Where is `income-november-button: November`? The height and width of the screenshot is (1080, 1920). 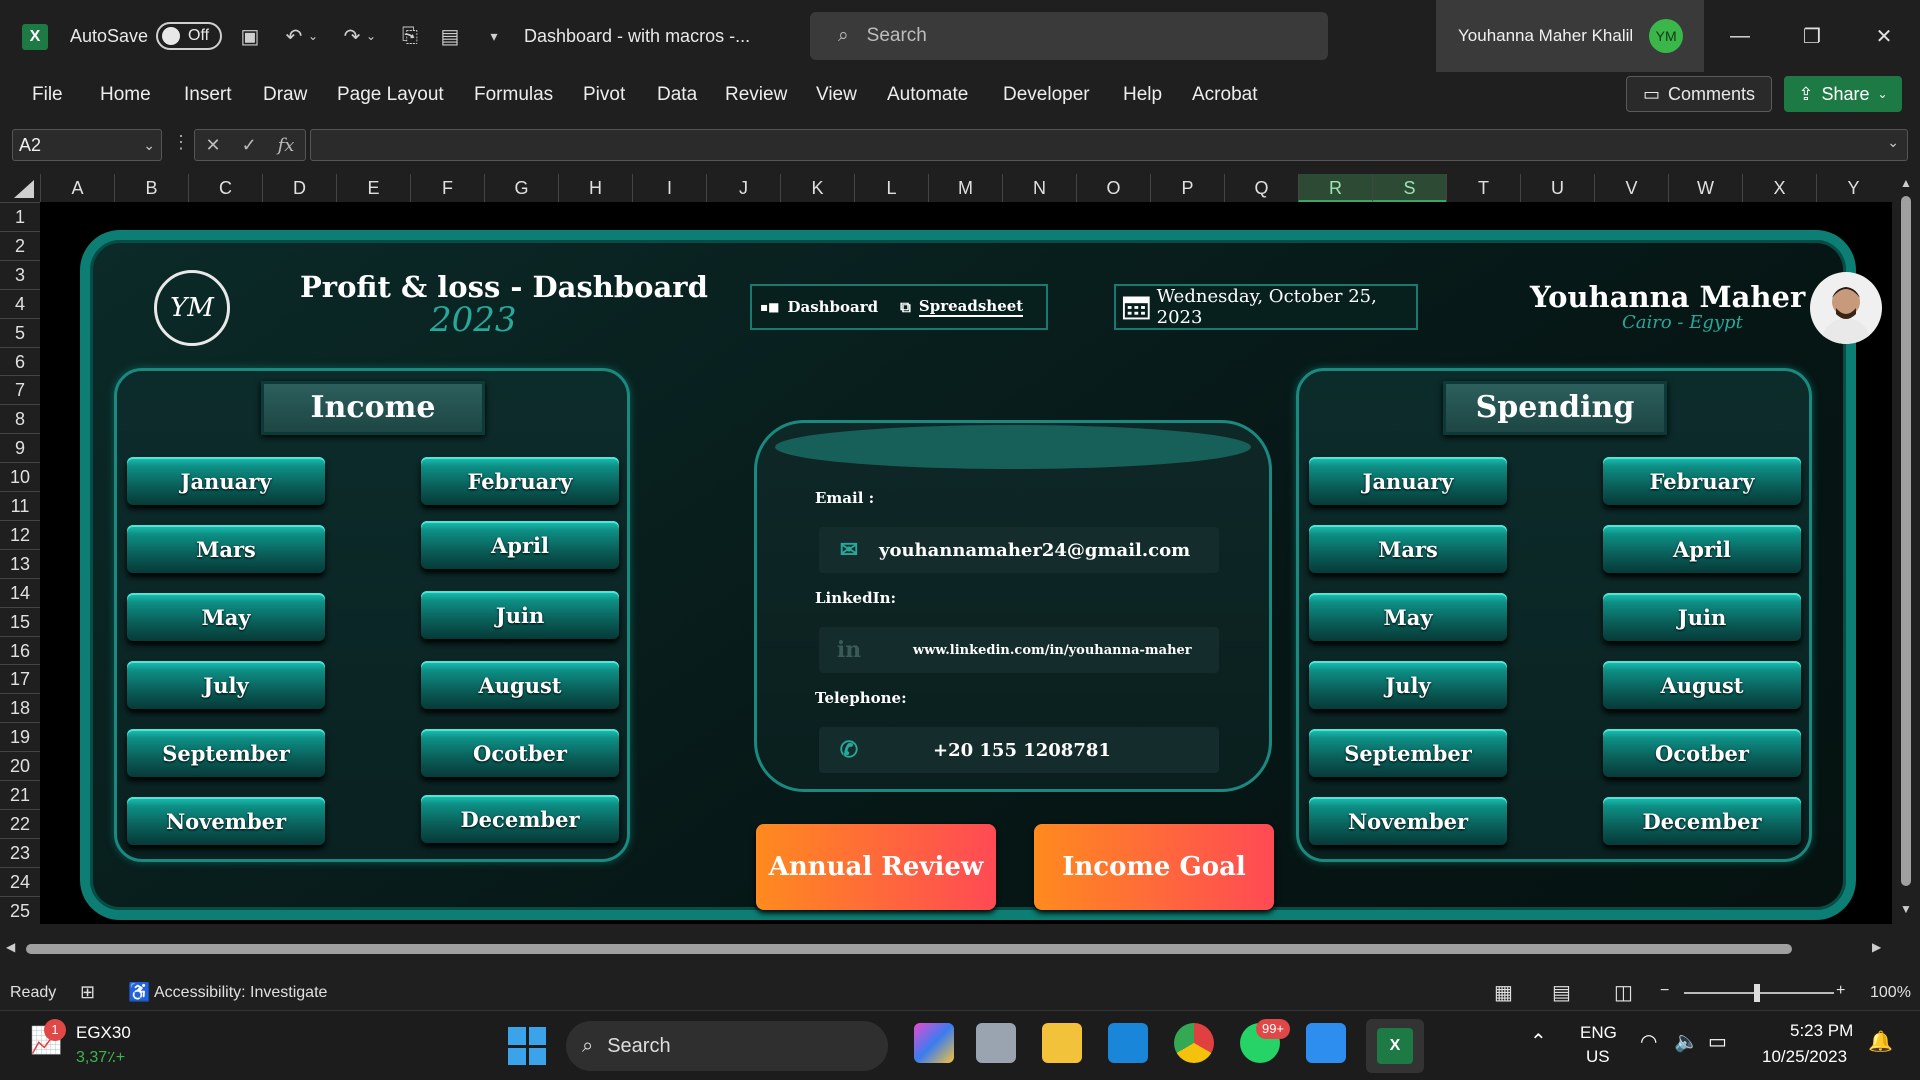
income-november-button: November is located at coordinates (226, 821).